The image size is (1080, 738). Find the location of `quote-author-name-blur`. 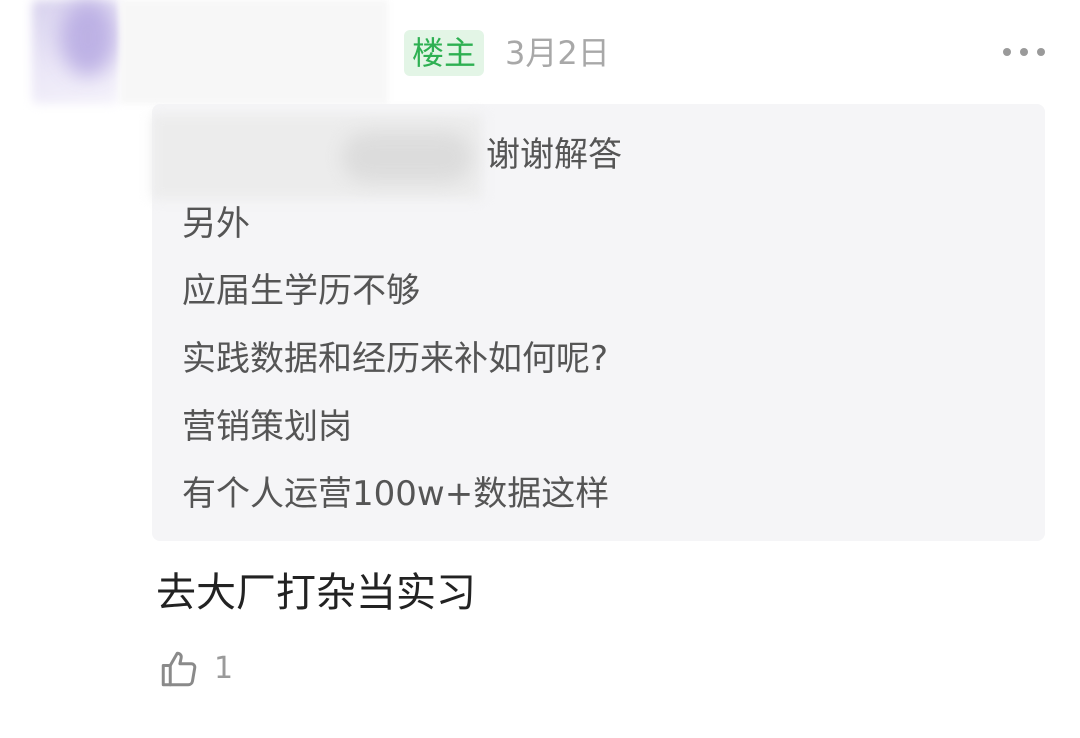

quote-author-name-blur is located at coordinates (407, 157).